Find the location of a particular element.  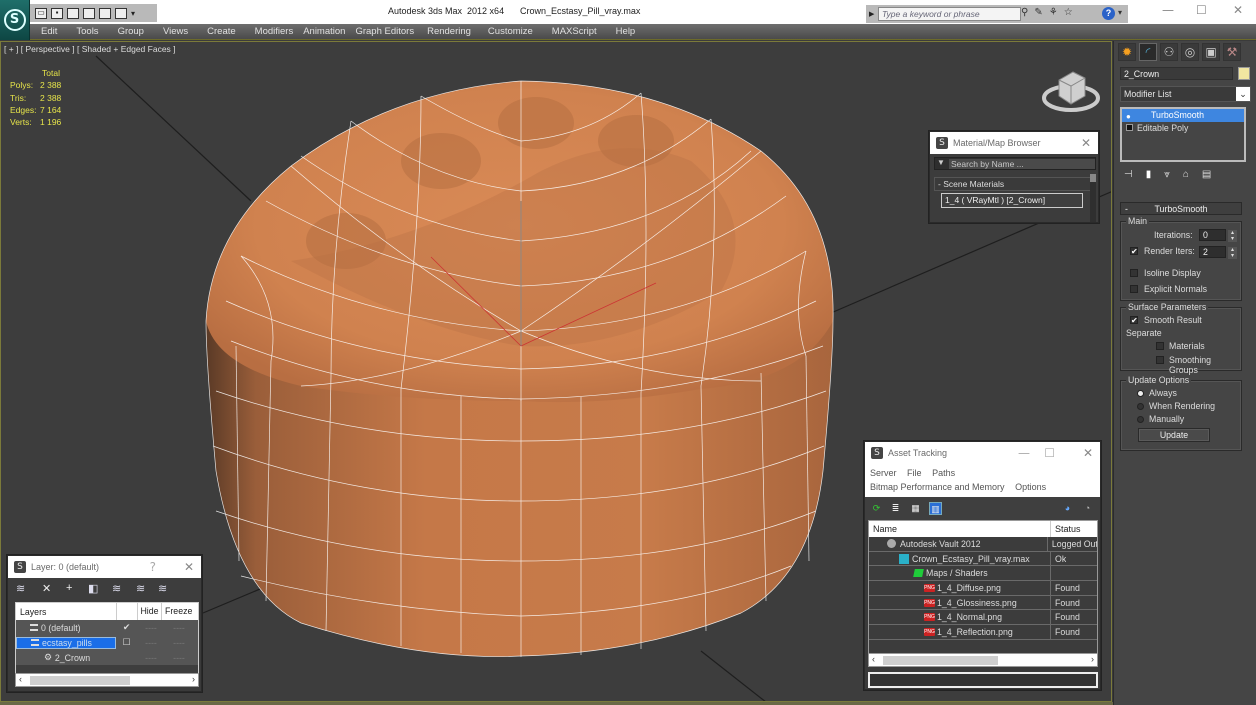

motion-tab-icon: ◎ is located at coordinates (1190, 52).